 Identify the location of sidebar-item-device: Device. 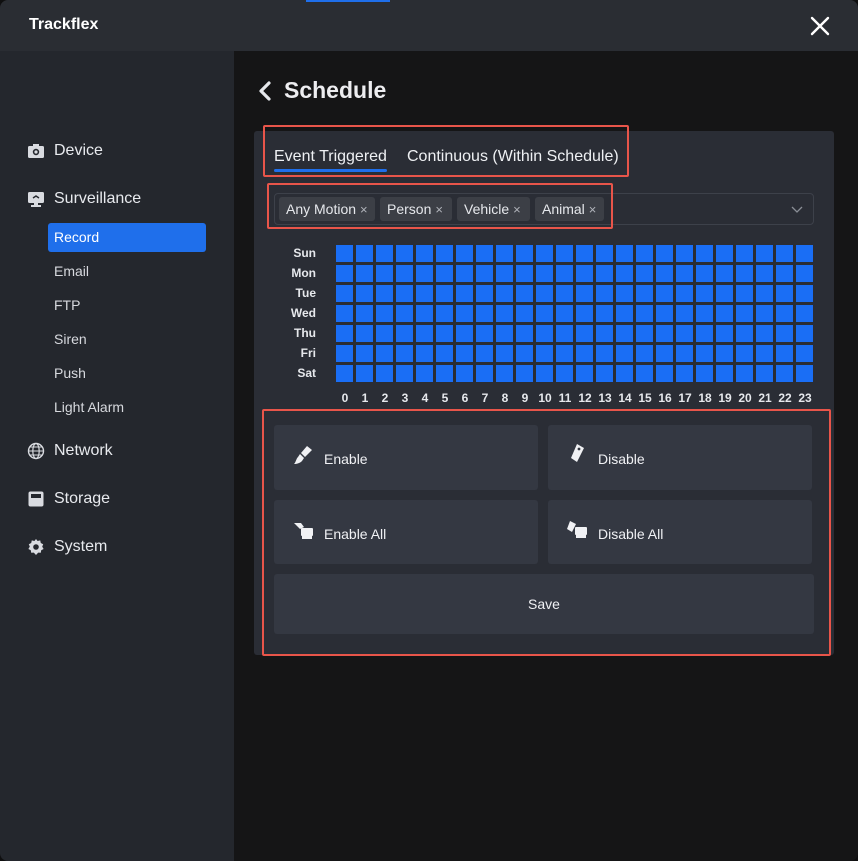
(65, 151).